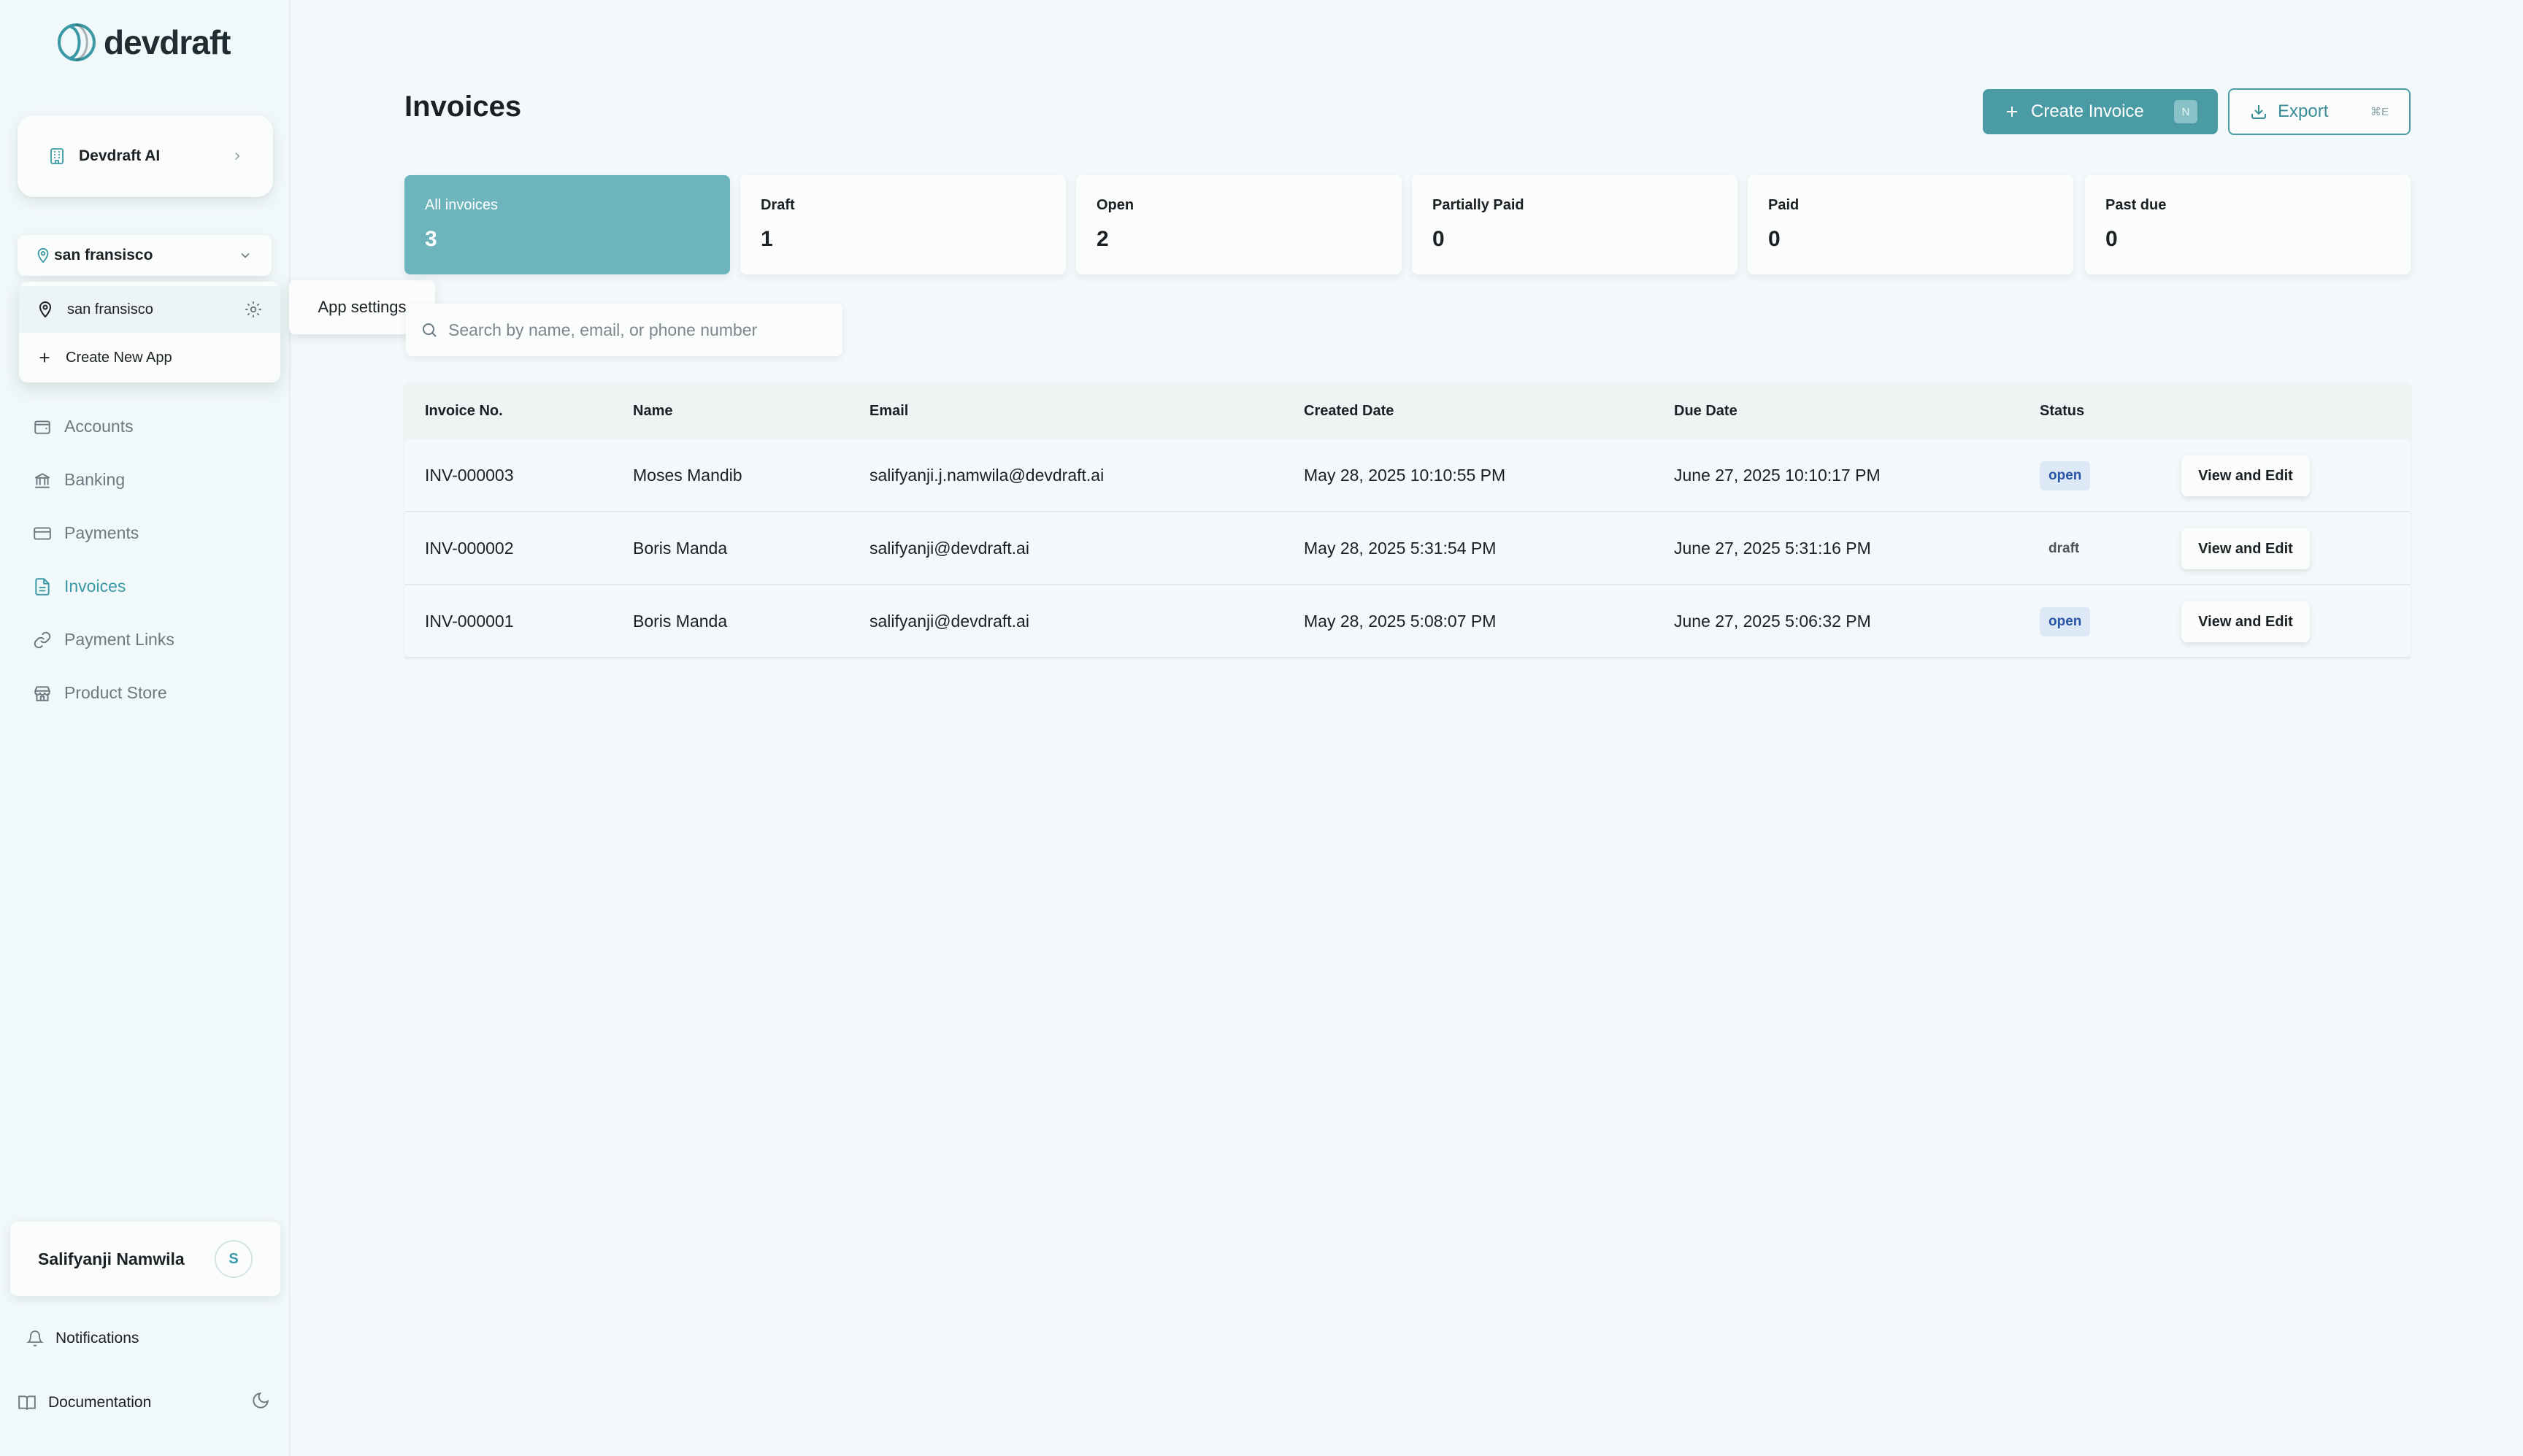  What do you see at coordinates (567, 225) in the screenshot?
I see `tab-all-invoices: All invoices 3` at bounding box center [567, 225].